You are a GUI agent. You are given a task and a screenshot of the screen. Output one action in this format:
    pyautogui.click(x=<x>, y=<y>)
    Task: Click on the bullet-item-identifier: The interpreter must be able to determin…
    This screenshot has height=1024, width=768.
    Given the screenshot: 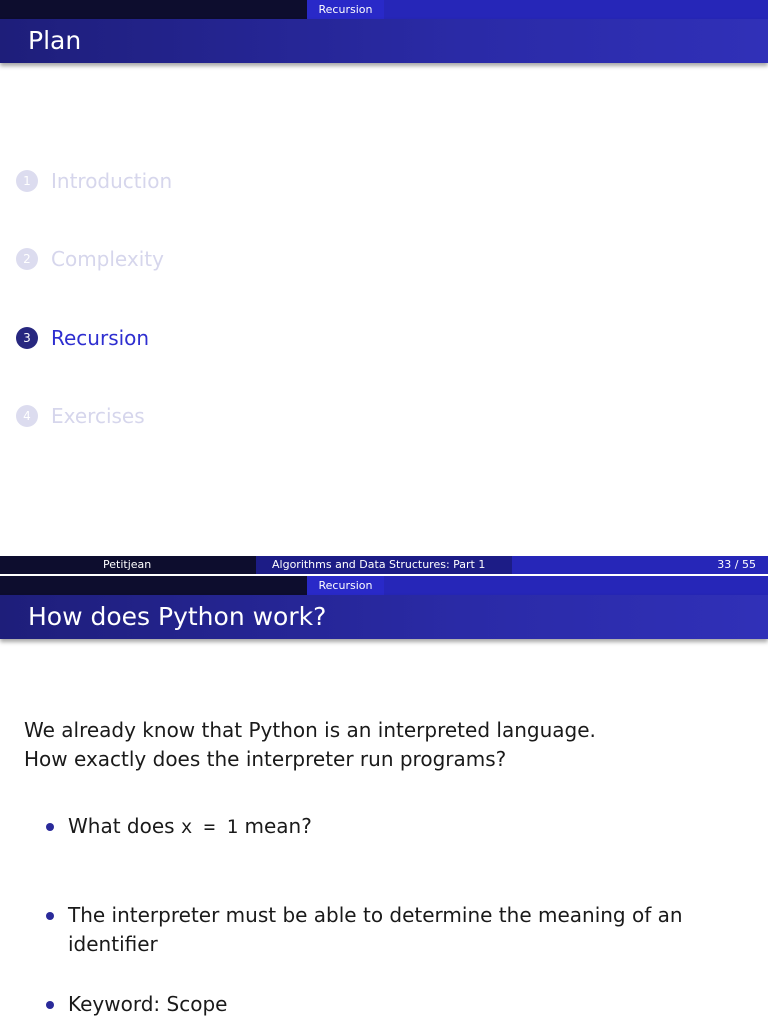 What is the action you would take?
    pyautogui.click(x=376, y=930)
    